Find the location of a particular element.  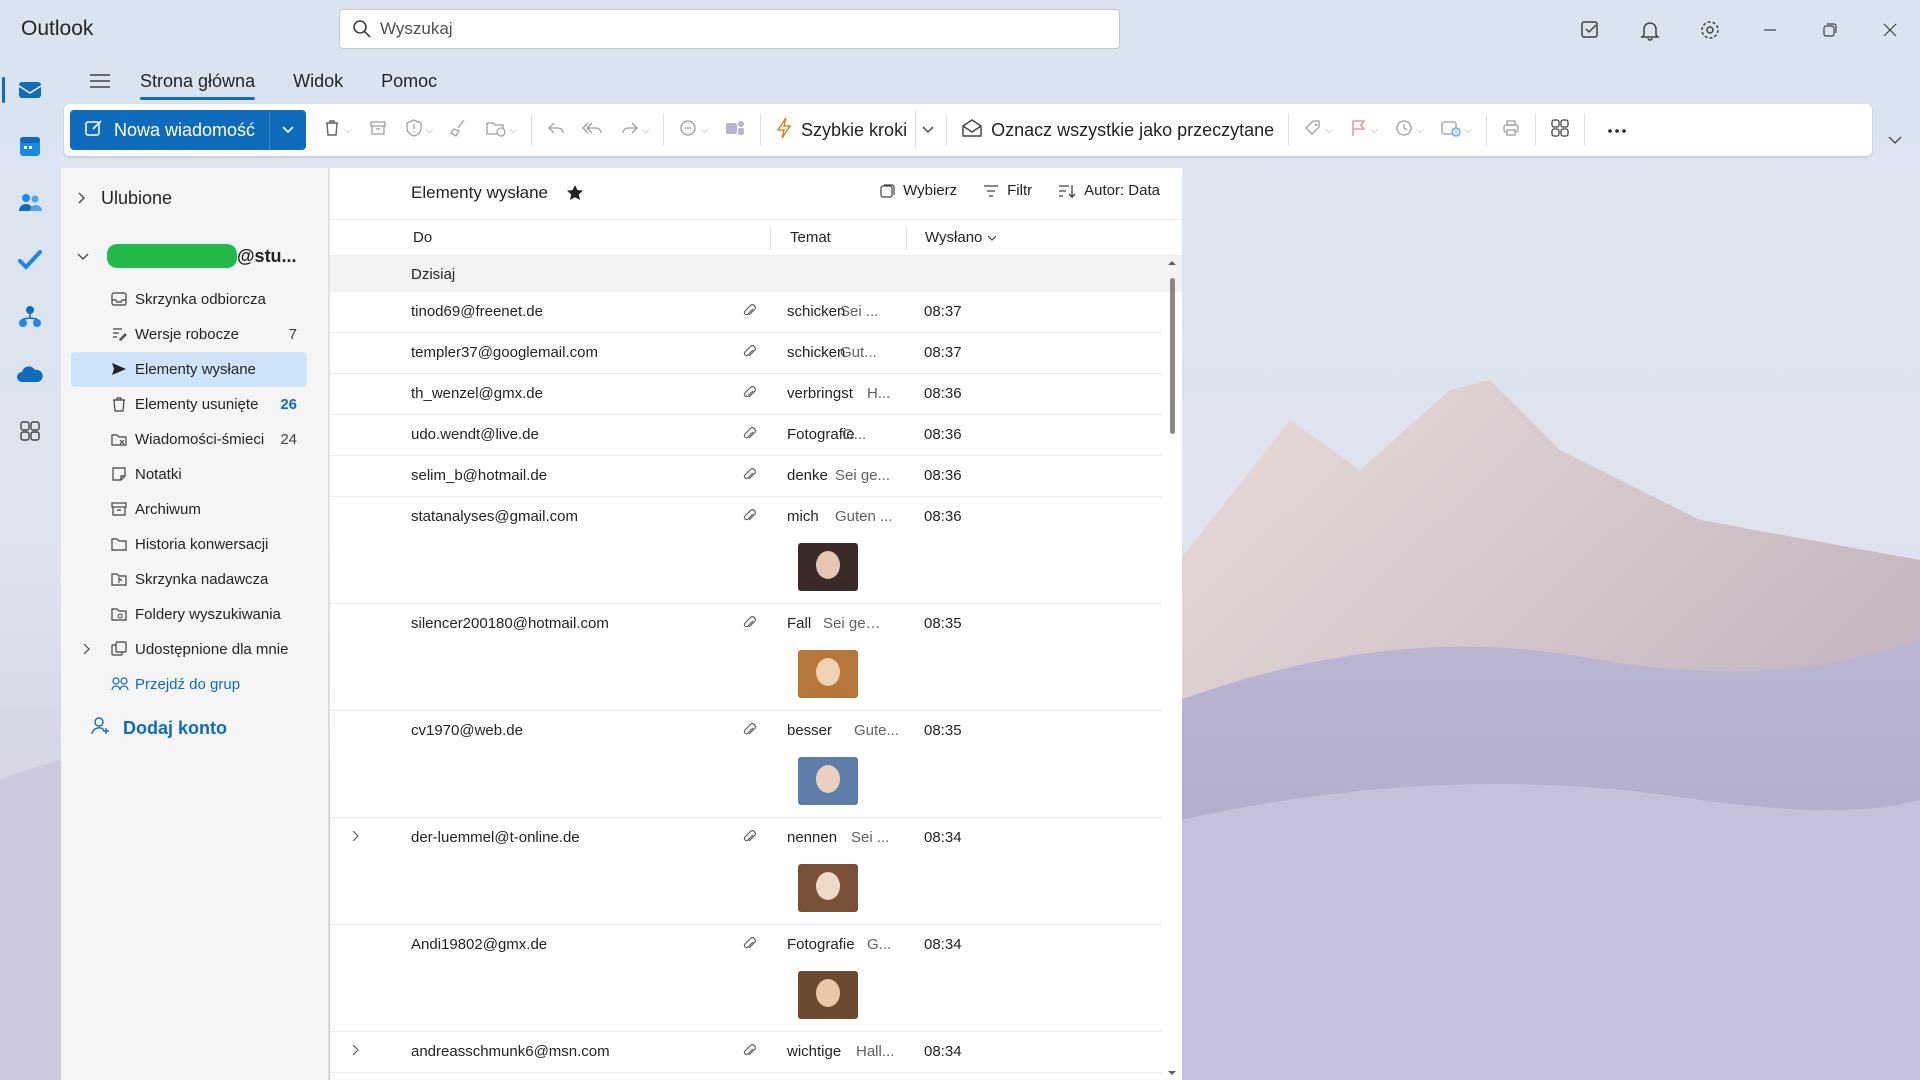

group-header-today: Dzisiaj is located at coordinates (756, 274).